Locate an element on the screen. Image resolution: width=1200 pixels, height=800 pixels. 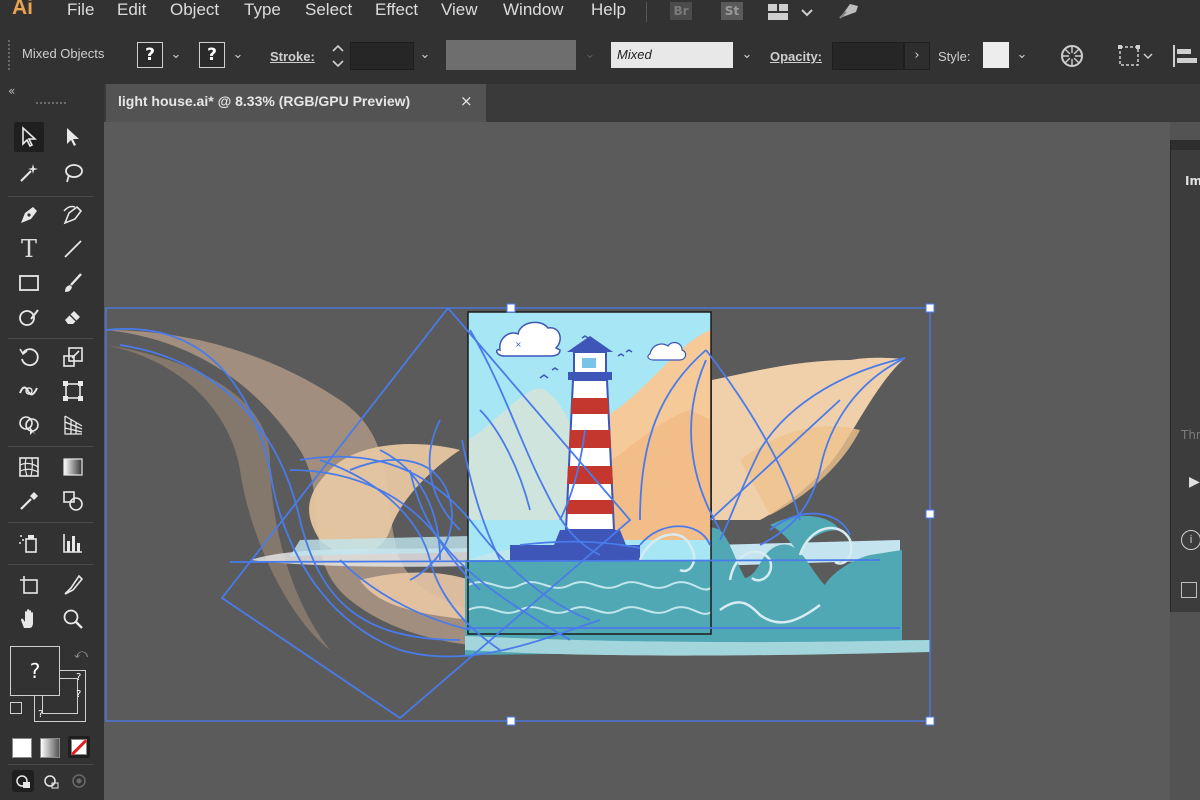
align-icon is located at coordinates (1185, 56).